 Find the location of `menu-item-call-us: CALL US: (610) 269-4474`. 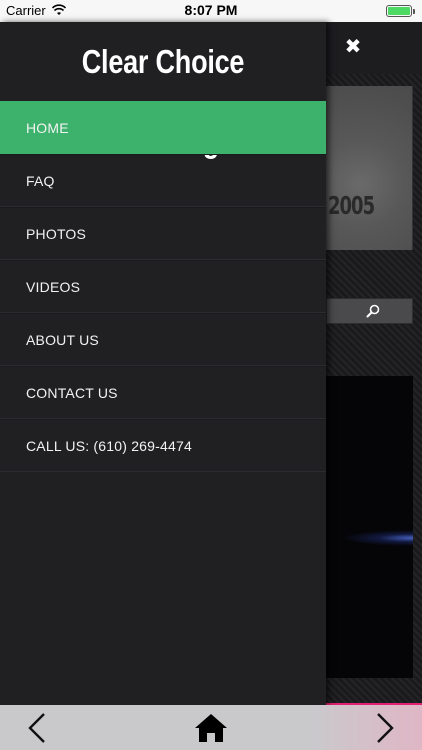

menu-item-call-us: CALL US: (610) 269-4474 is located at coordinates (163, 445).